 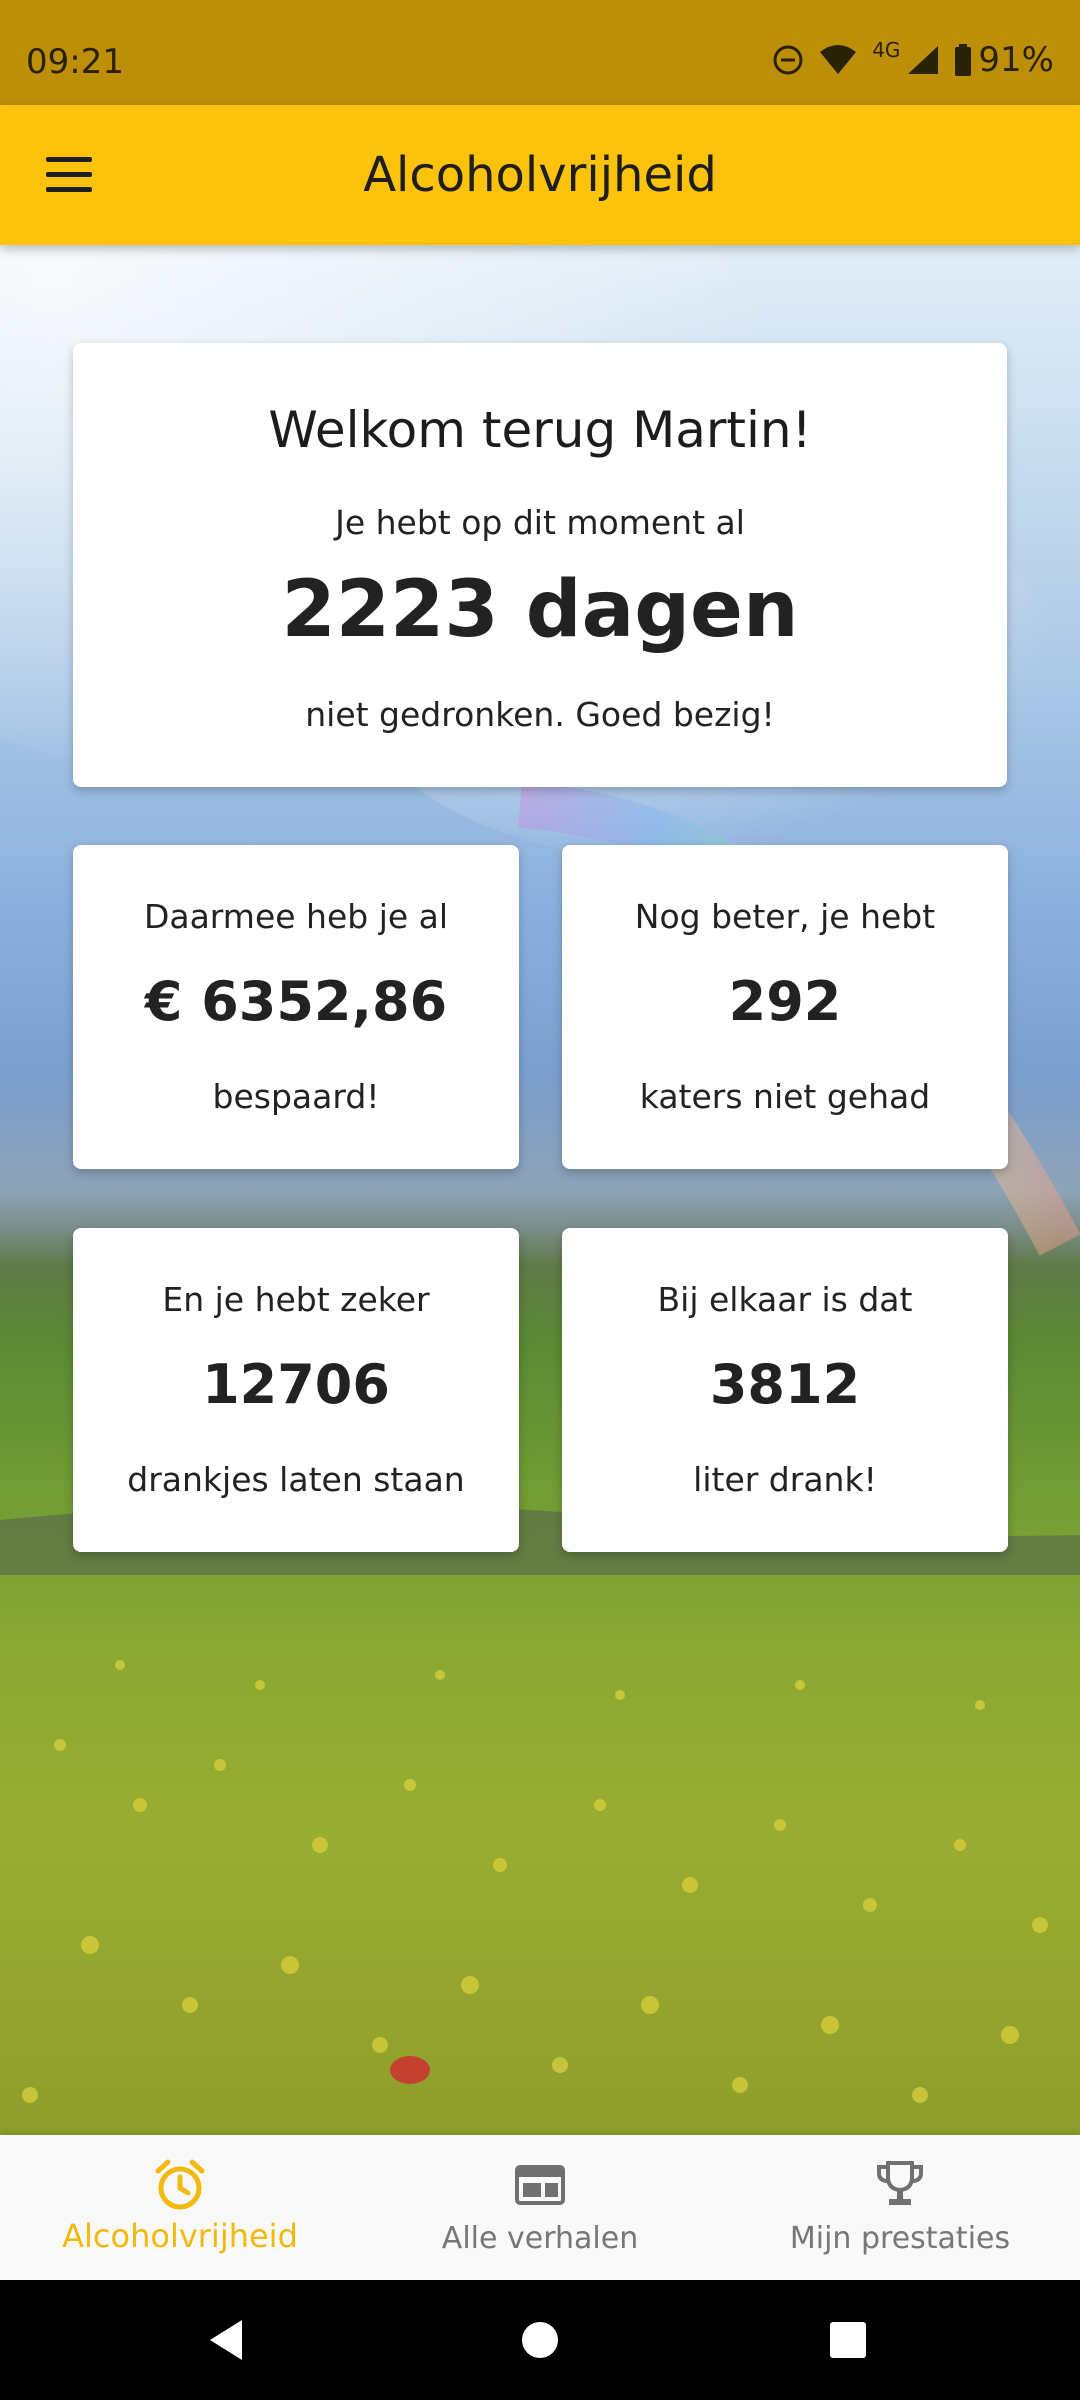 What do you see at coordinates (785, 1479) in the screenshot?
I see `stat-outro: liter drank!` at bounding box center [785, 1479].